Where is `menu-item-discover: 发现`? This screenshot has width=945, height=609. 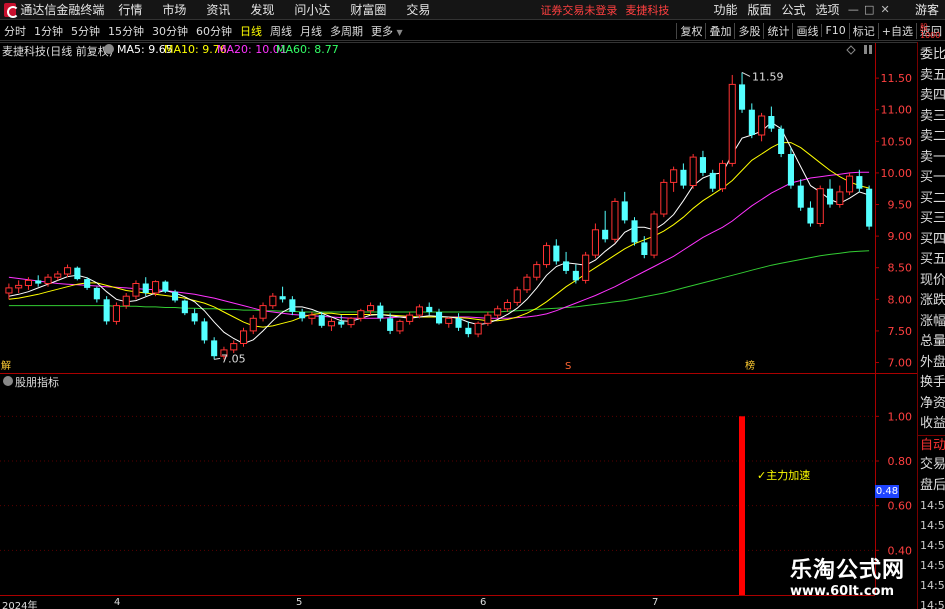
menu-item-discover: 发现 is located at coordinates (262, 9).